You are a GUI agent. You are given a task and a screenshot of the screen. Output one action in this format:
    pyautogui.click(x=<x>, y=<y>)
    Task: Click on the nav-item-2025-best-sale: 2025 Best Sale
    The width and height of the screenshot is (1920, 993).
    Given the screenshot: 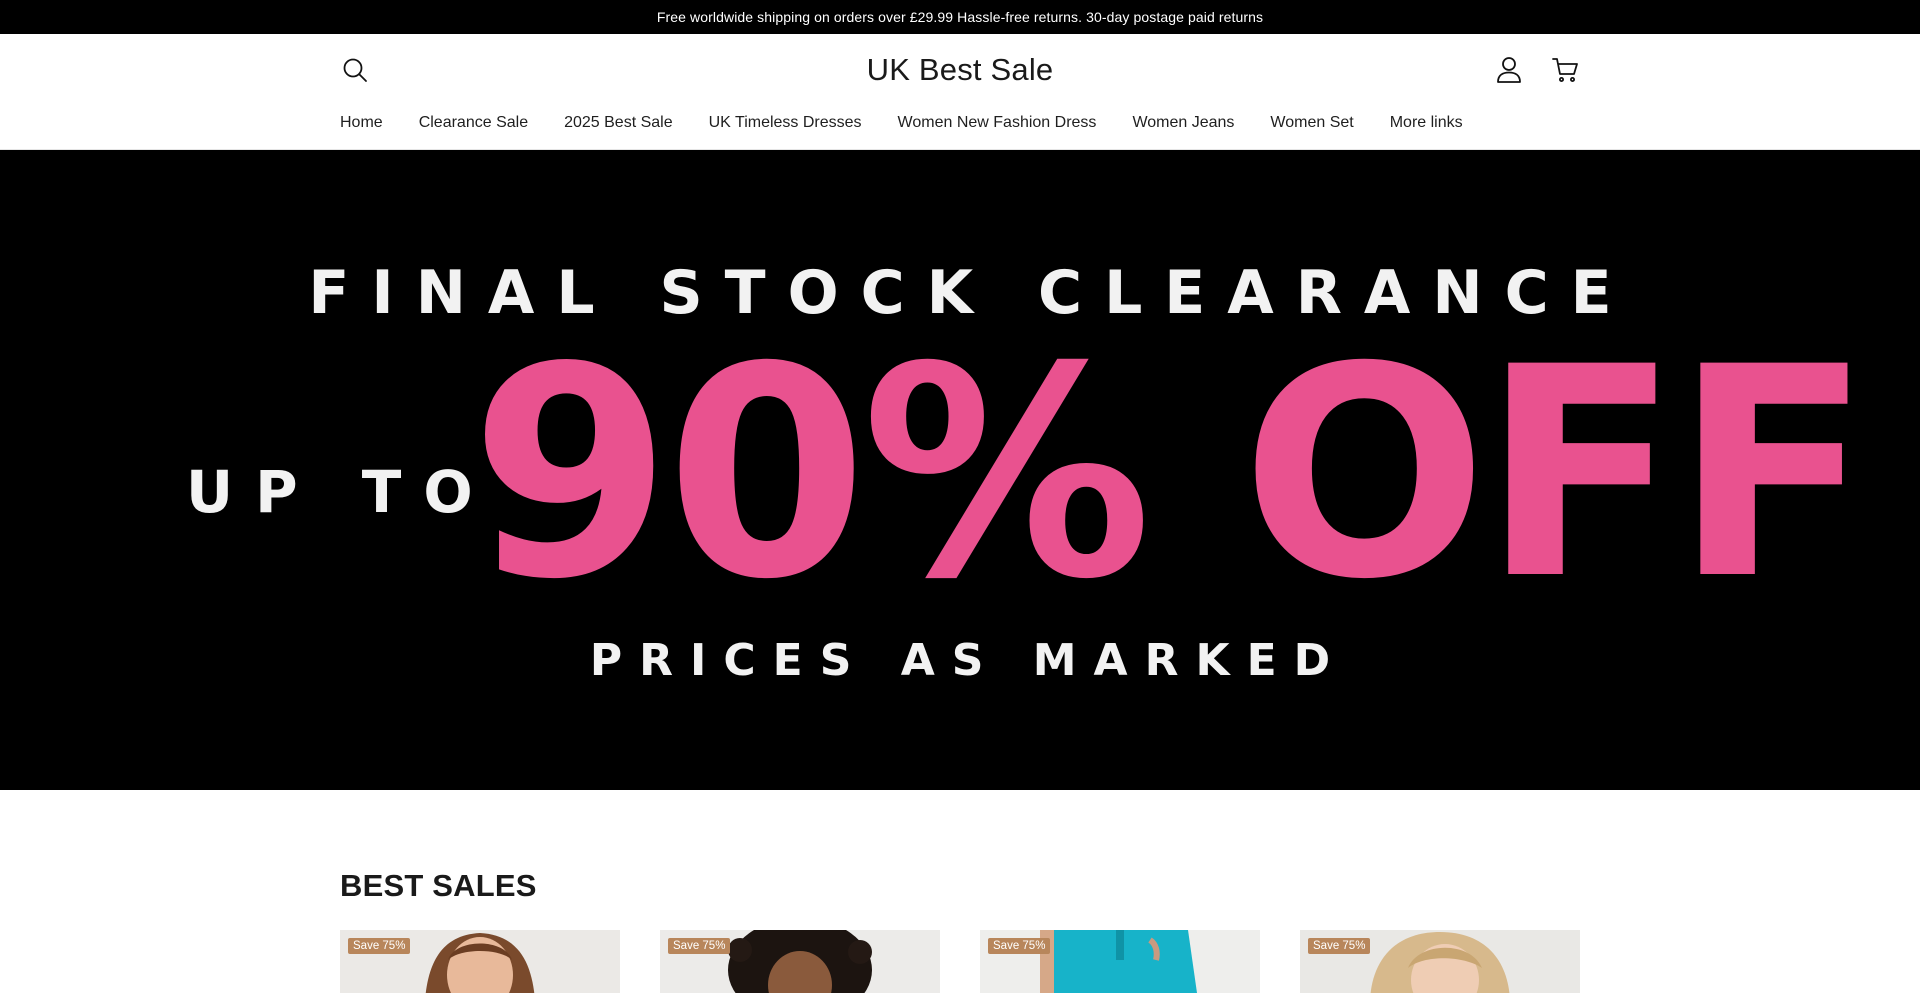 What is the action you would take?
    pyautogui.click(x=618, y=123)
    